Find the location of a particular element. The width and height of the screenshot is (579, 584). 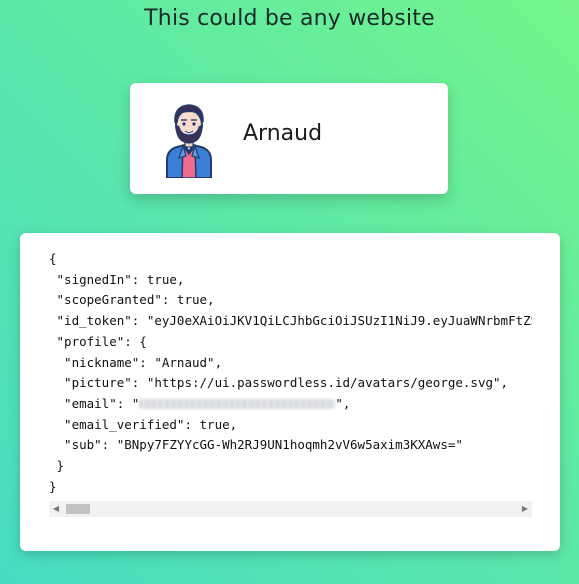

json-line: "email_verified": true, is located at coordinates (143, 424).